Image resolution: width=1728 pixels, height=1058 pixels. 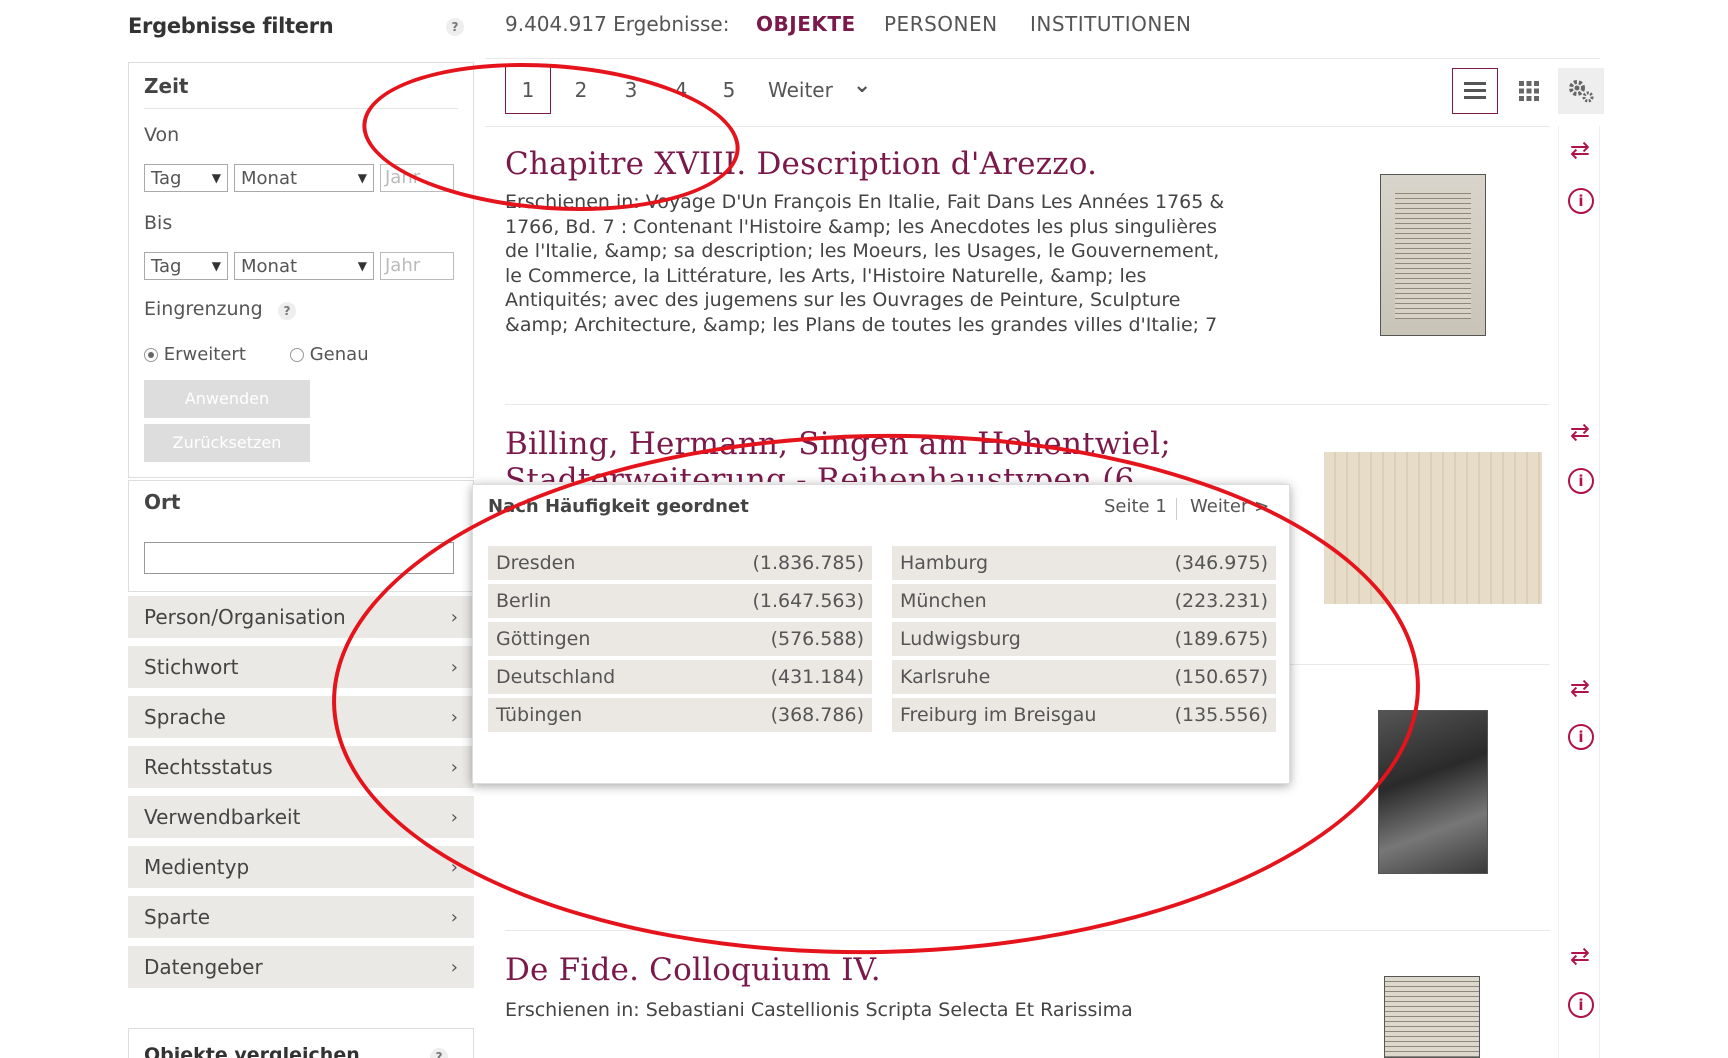 What do you see at coordinates (304, 266) in the screenshot?
I see `bis-month-select: Monat ▼` at bounding box center [304, 266].